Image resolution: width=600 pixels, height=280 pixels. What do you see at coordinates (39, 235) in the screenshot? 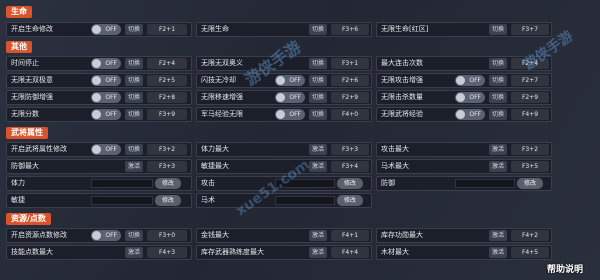
I see `row-label: 开启资源点数修改` at bounding box center [39, 235].